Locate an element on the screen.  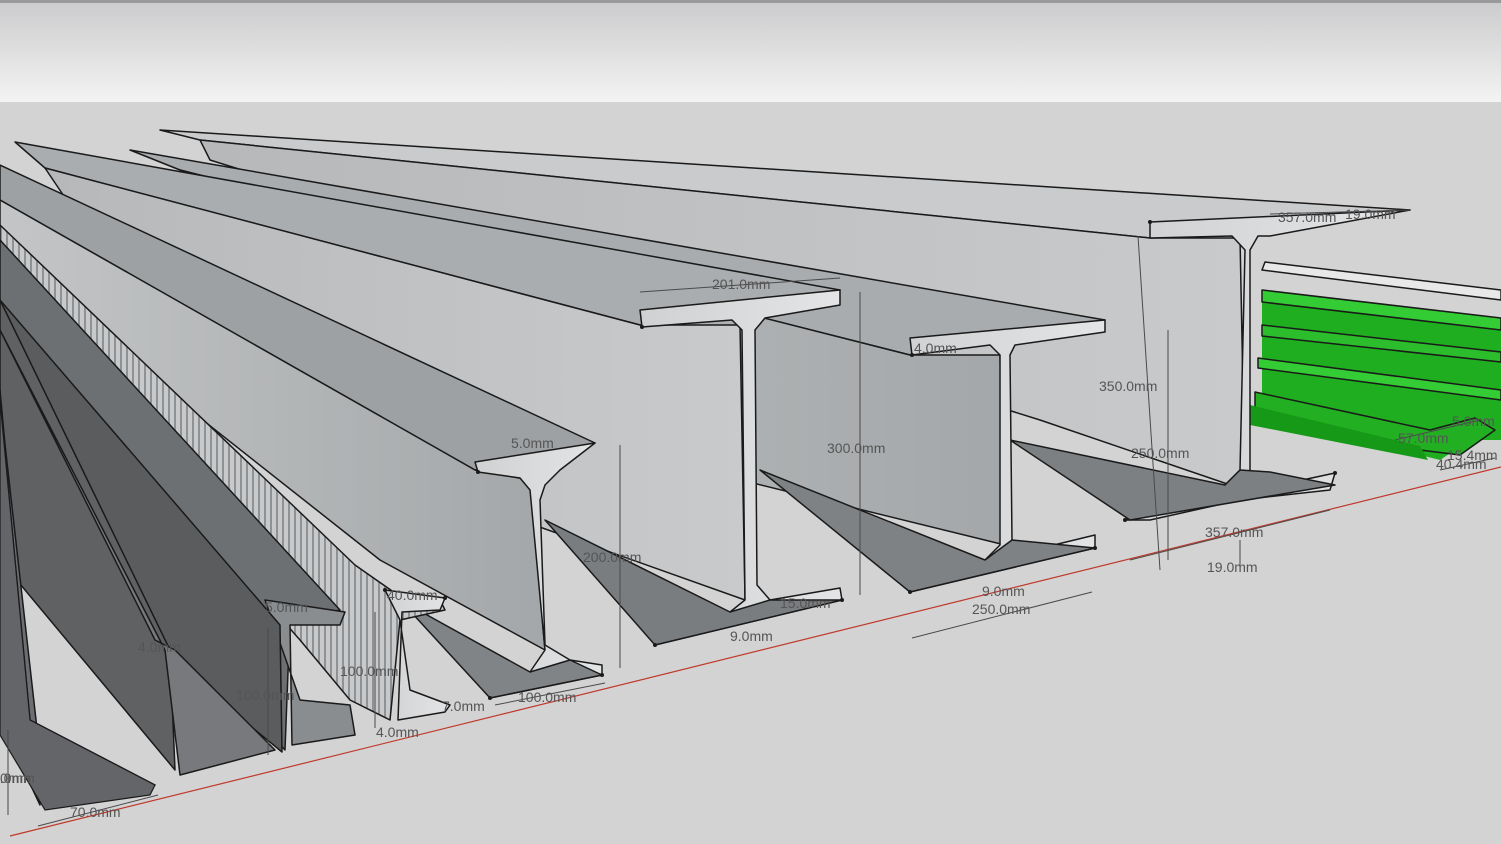
dim-357-0-bottom: 357.0mm is located at coordinates (1234, 532).